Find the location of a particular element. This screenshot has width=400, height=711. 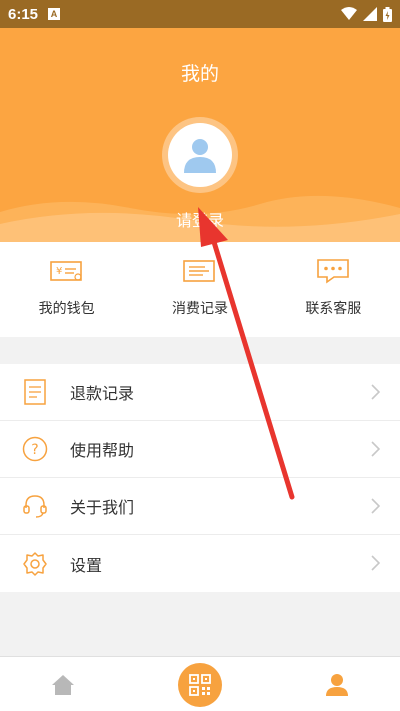

question-icon: ? is located at coordinates (35, 449).